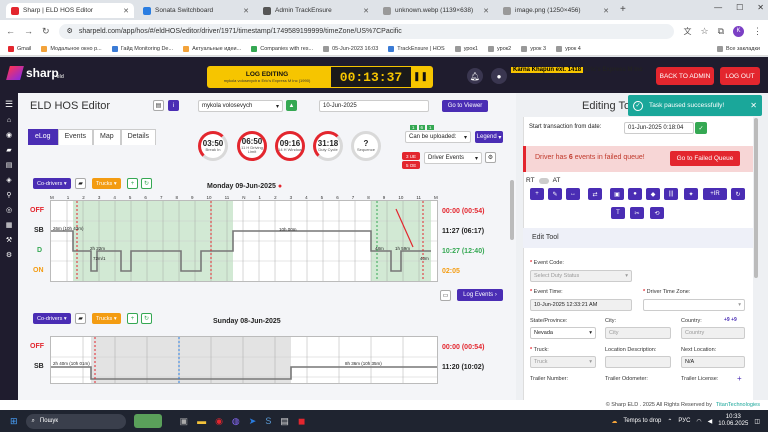 The height and width of the screenshot is (432, 768). I want to click on hamburger-menu-icon: ☰, so click(9, 104).